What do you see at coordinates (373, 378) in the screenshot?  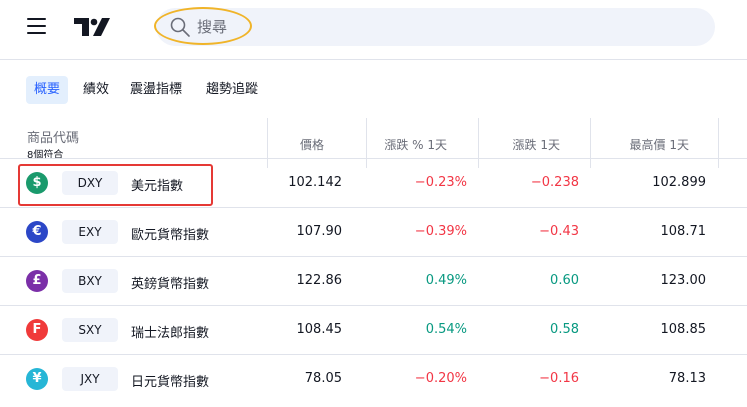 I see `table-row: ¥ JXY 日元貨幣指數 78.05 −0.20% −0.16 78.13` at bounding box center [373, 378].